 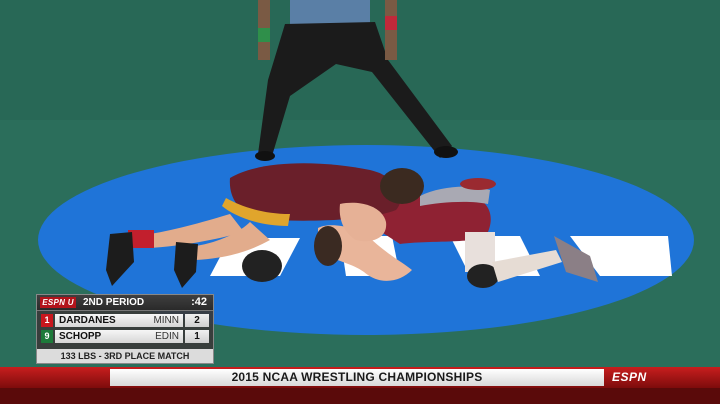 What do you see at coordinates (58, 302) in the screenshot?
I see `espnu-logo: ESPN U` at bounding box center [58, 302].